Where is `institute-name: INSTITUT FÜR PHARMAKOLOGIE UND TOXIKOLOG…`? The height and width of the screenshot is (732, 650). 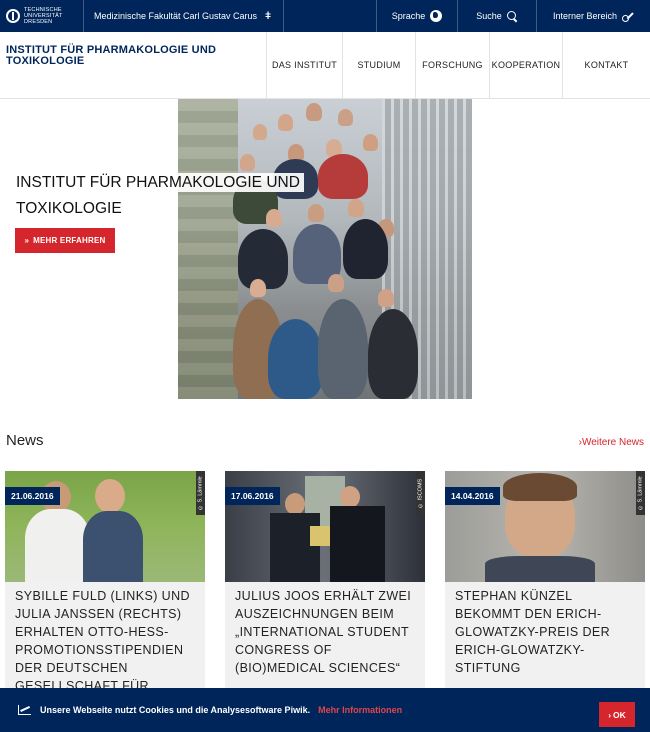 institute-name: INSTITUT FÜR PHARMAKOLOGIE UND TOXIKOLOG… is located at coordinates (133, 65).